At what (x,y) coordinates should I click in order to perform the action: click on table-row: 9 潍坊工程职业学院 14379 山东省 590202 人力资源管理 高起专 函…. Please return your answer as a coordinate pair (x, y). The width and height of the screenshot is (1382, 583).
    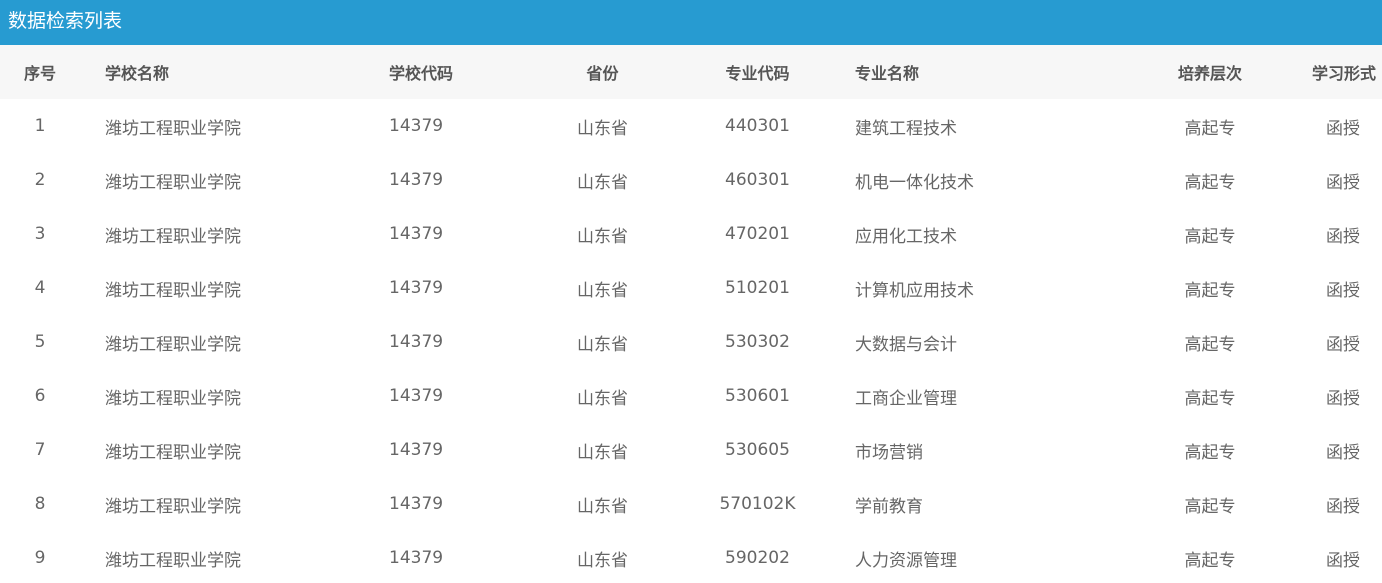
    Looking at the image, I should click on (691, 557).